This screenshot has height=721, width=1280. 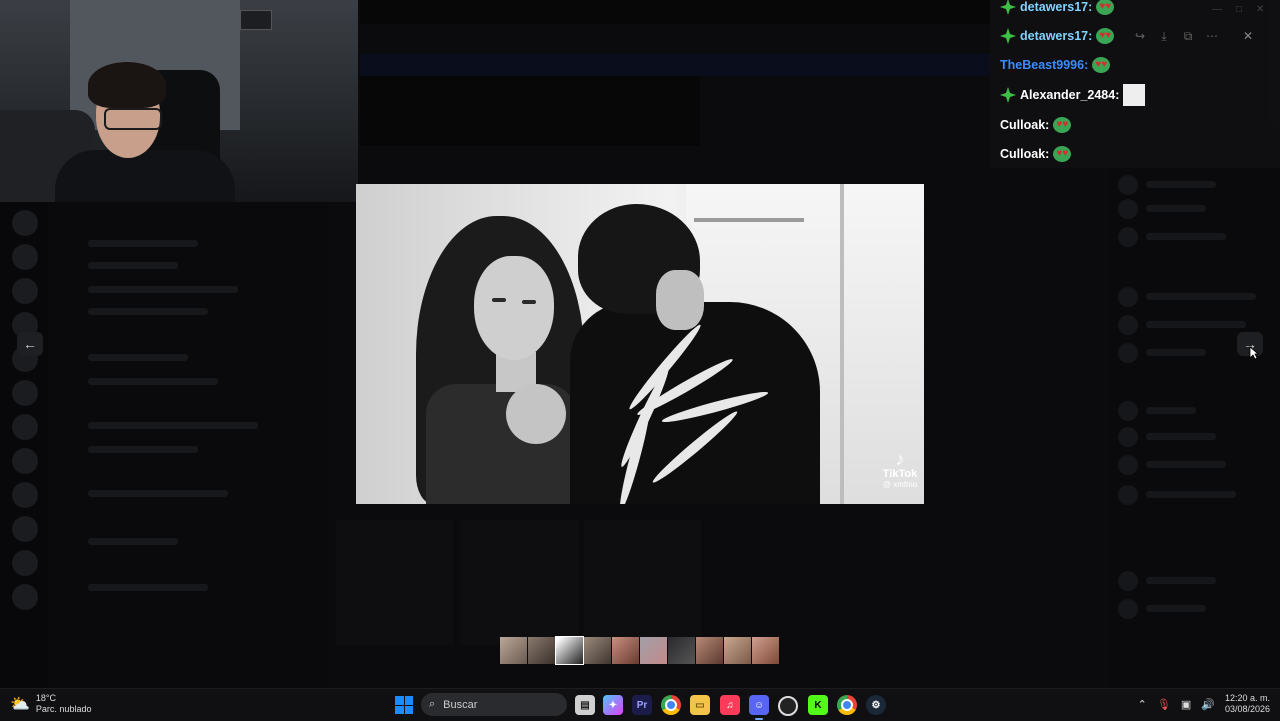 I want to click on weather-temperature: 18°C, so click(x=46, y=698).